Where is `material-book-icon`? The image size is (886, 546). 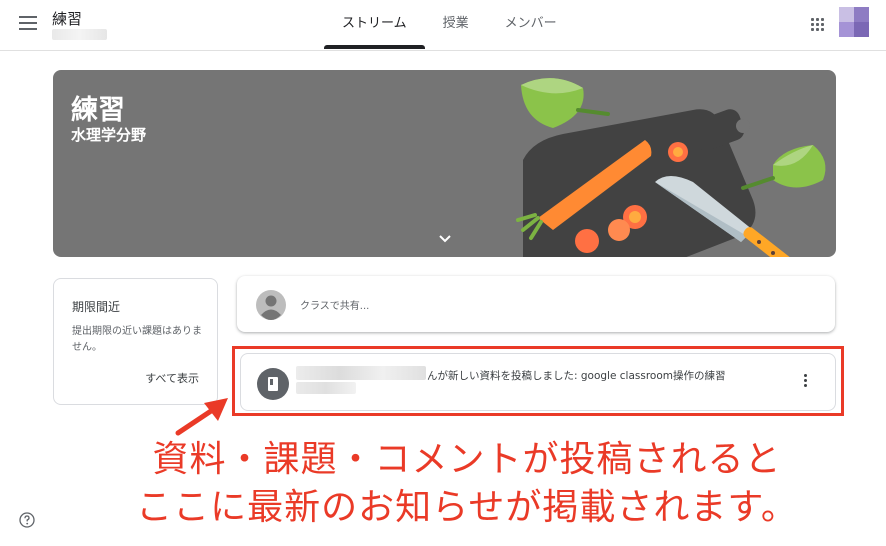
material-book-icon is located at coordinates (273, 384).